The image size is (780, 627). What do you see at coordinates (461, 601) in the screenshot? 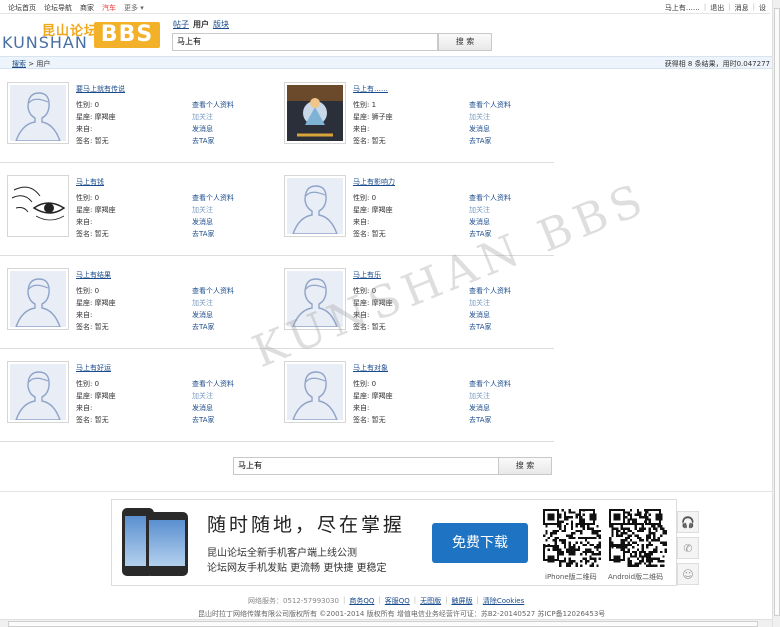
I see `footer-touch: 触屏版` at bounding box center [461, 601].